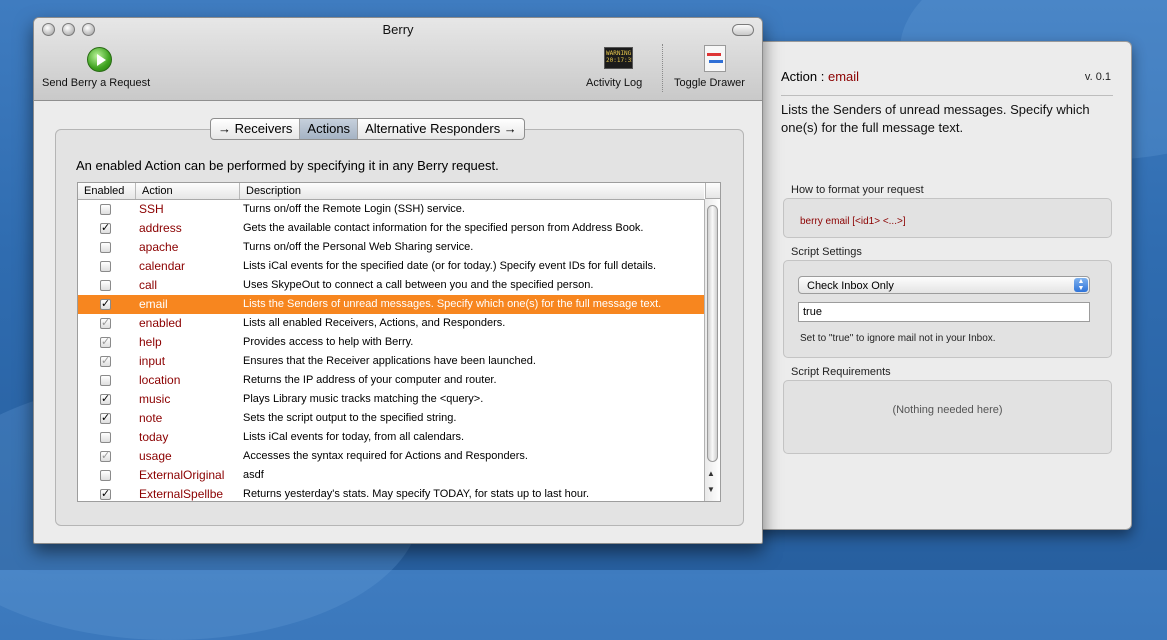  I want to click on column-header-enabled: Enabled, so click(107, 191).